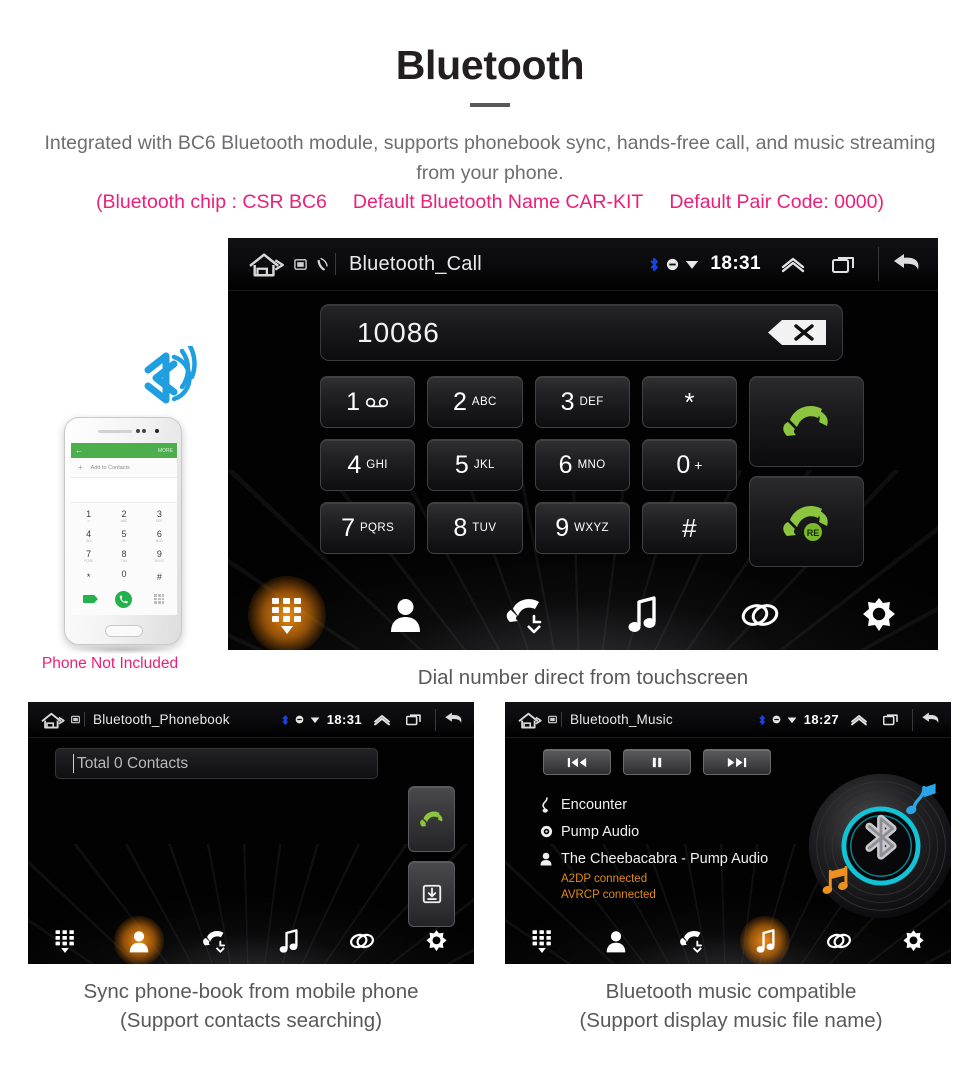 The width and height of the screenshot is (980, 1091). I want to click on keypad-row: 1 2 ABC 3 DEF *, so click(528, 402).